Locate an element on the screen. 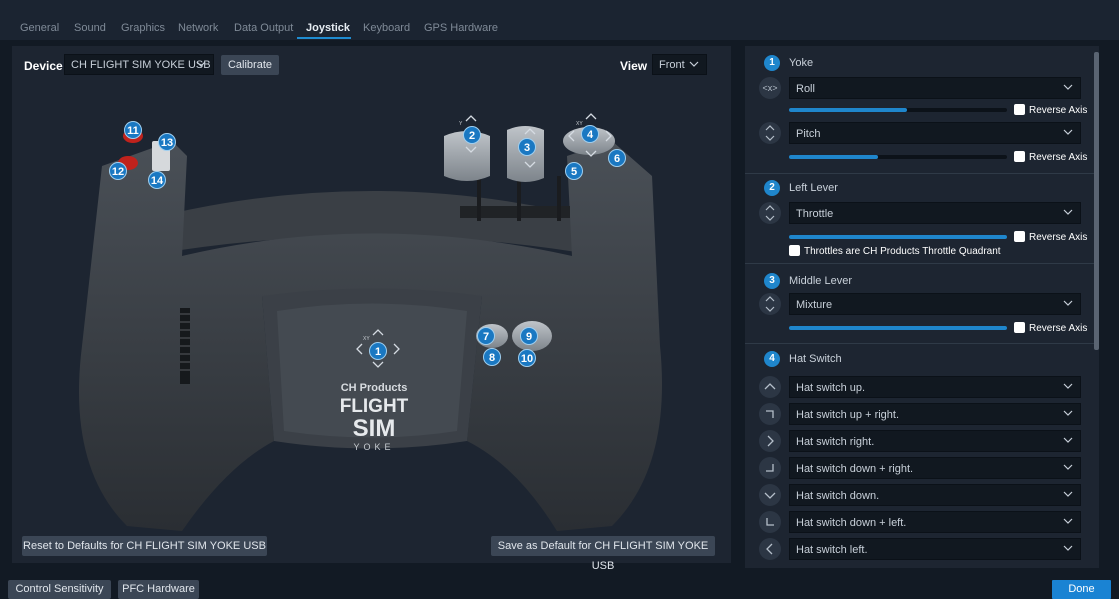  badge-button-9: 9 is located at coordinates (529, 336).